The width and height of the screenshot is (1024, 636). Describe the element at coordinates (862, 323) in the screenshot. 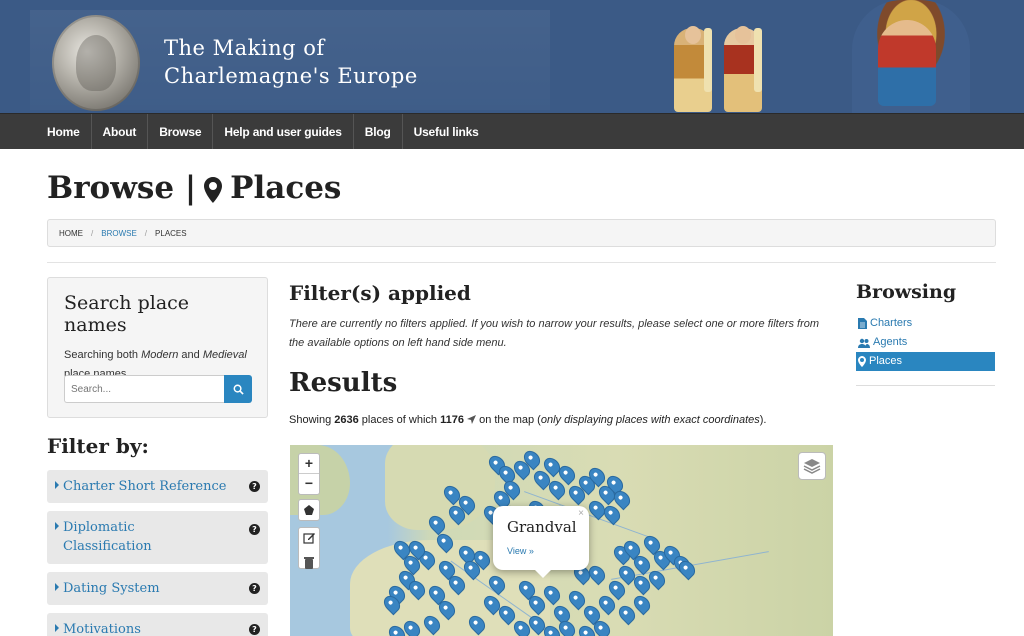

I see `document-icon` at that location.